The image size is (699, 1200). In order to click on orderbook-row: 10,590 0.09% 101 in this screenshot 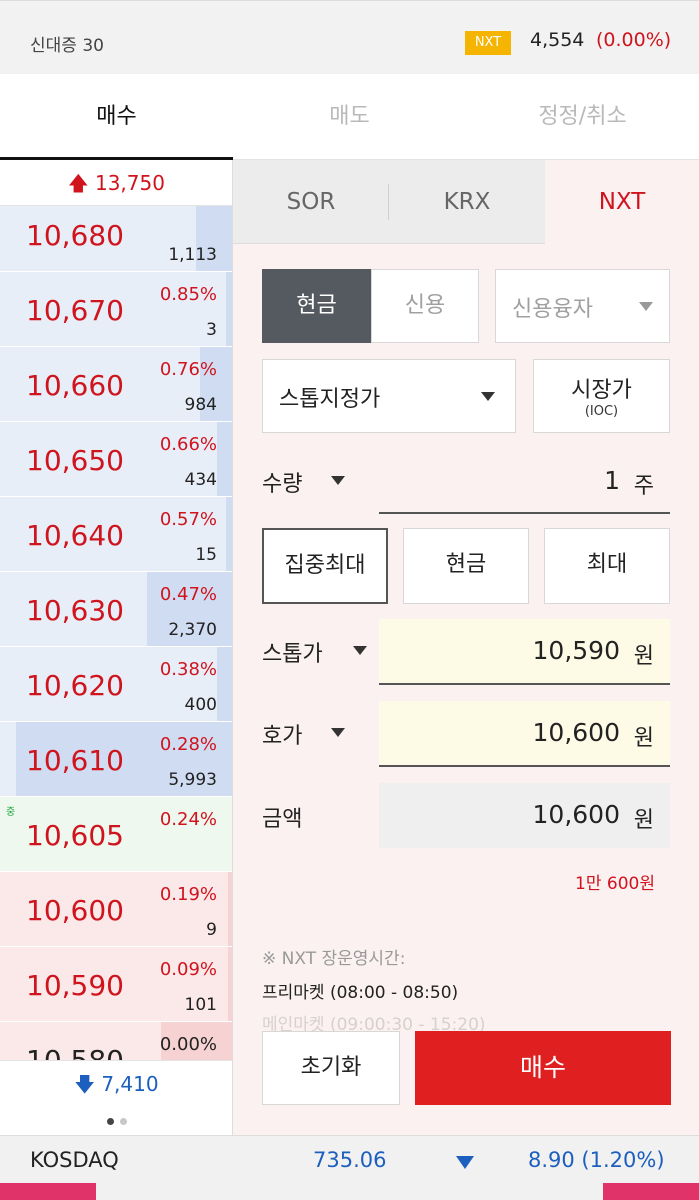, I will do `click(116, 984)`.